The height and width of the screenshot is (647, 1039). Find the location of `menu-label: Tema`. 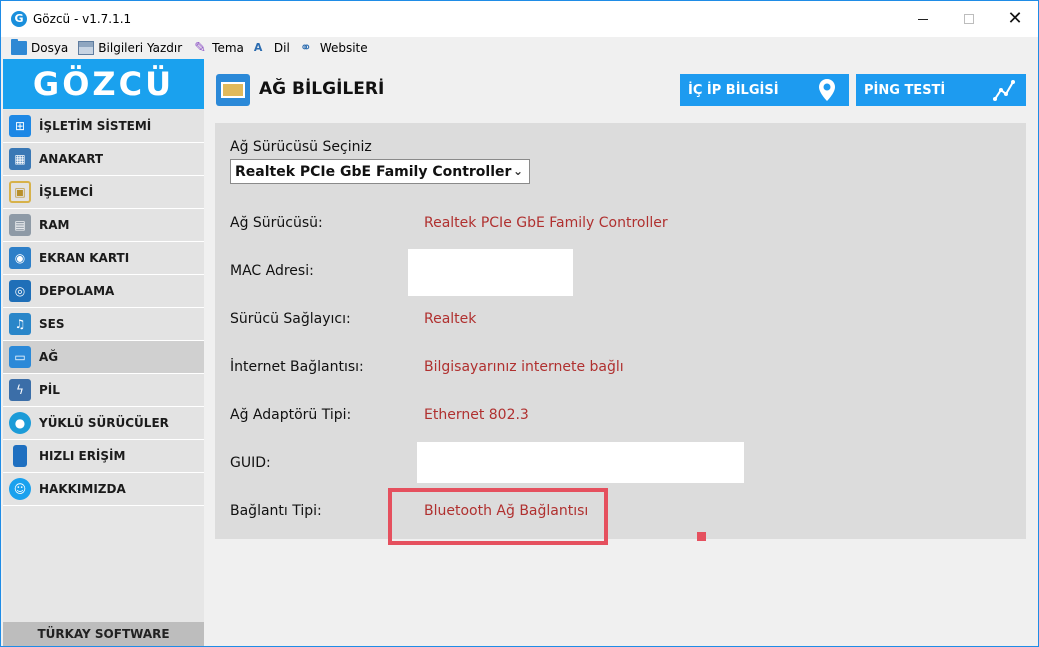

menu-label: Tema is located at coordinates (228, 48).